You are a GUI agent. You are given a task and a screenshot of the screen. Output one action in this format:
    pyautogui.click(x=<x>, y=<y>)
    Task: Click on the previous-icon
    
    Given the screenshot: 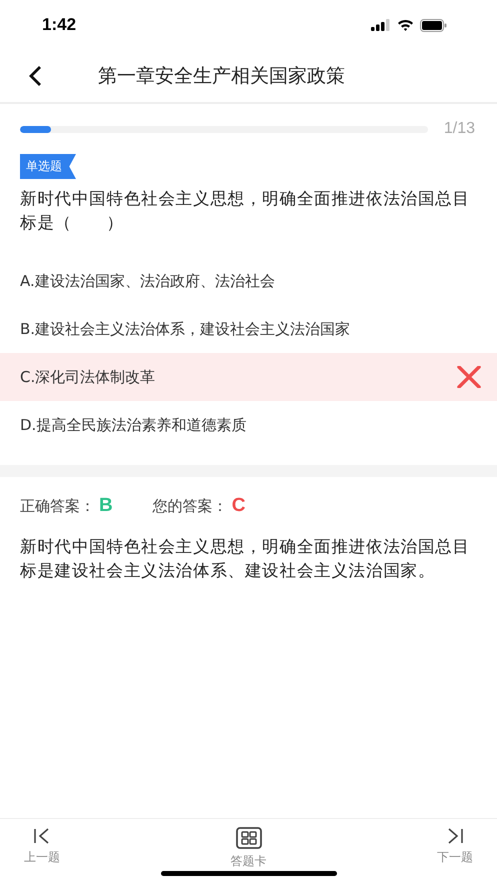 What is the action you would take?
    pyautogui.click(x=42, y=836)
    